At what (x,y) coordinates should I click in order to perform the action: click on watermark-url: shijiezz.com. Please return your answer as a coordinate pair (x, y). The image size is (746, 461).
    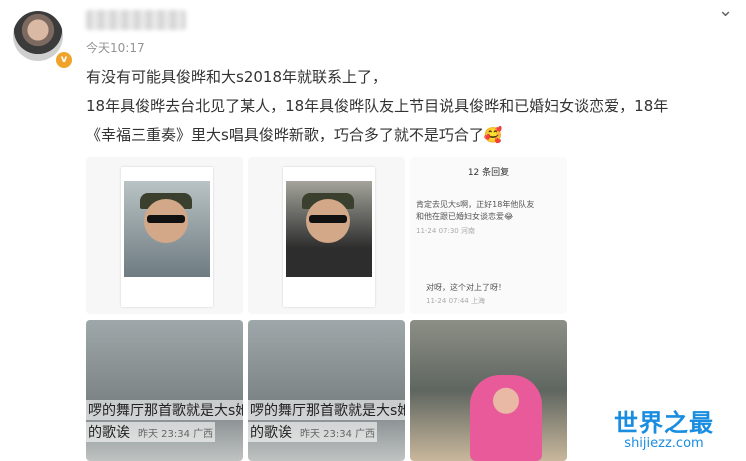
    Looking at the image, I should click on (664, 443).